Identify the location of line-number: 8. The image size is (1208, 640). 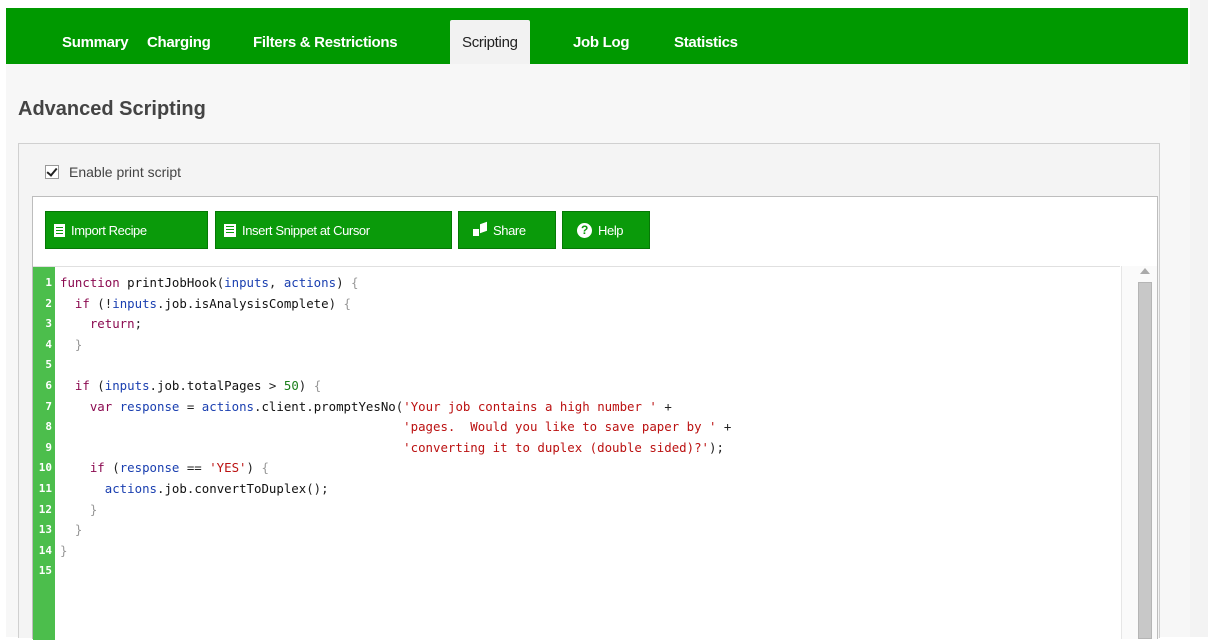
(48, 427).